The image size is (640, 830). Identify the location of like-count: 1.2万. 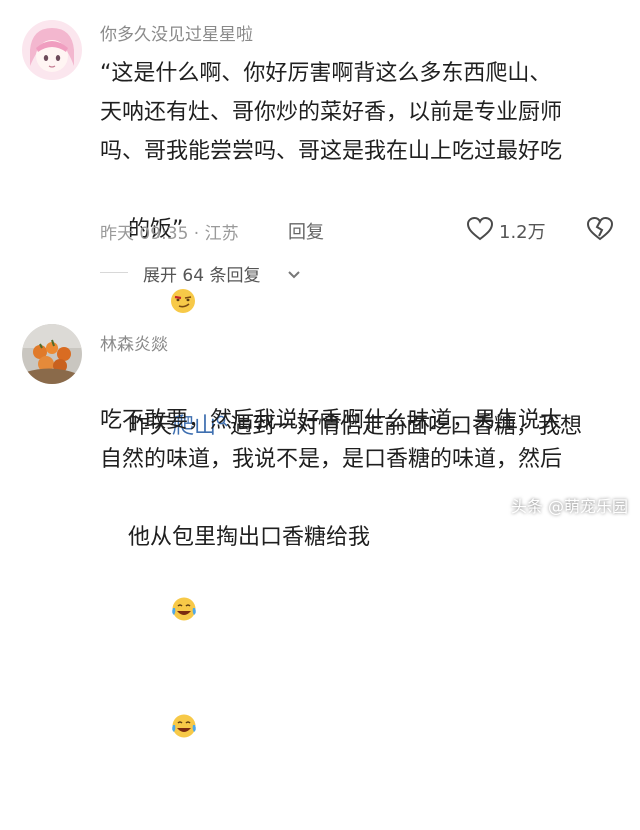
(522, 232).